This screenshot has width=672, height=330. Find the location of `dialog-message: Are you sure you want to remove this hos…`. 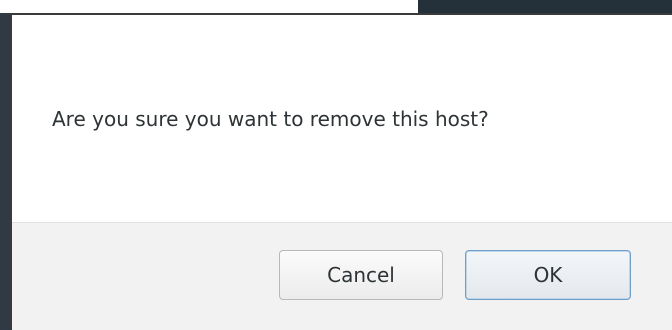

dialog-message: Are you sure you want to remove this hos… is located at coordinates (270, 119).